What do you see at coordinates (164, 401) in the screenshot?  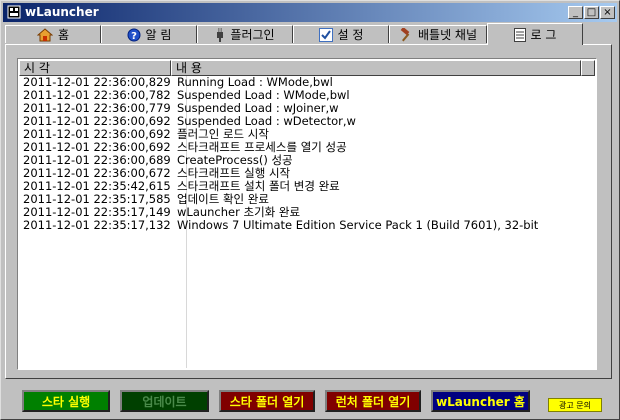 I see `update-button: 업데이트` at bounding box center [164, 401].